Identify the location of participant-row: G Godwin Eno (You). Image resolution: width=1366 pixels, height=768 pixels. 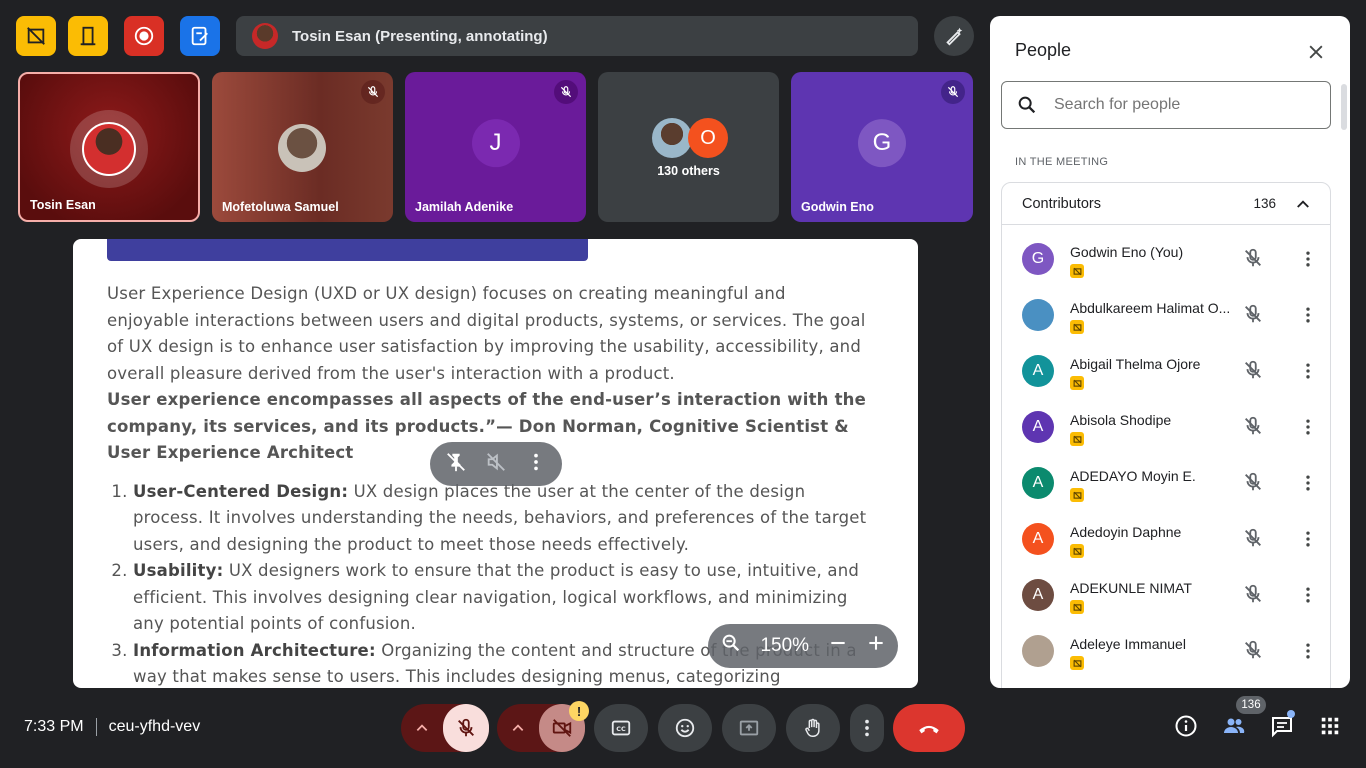
(1166, 259).